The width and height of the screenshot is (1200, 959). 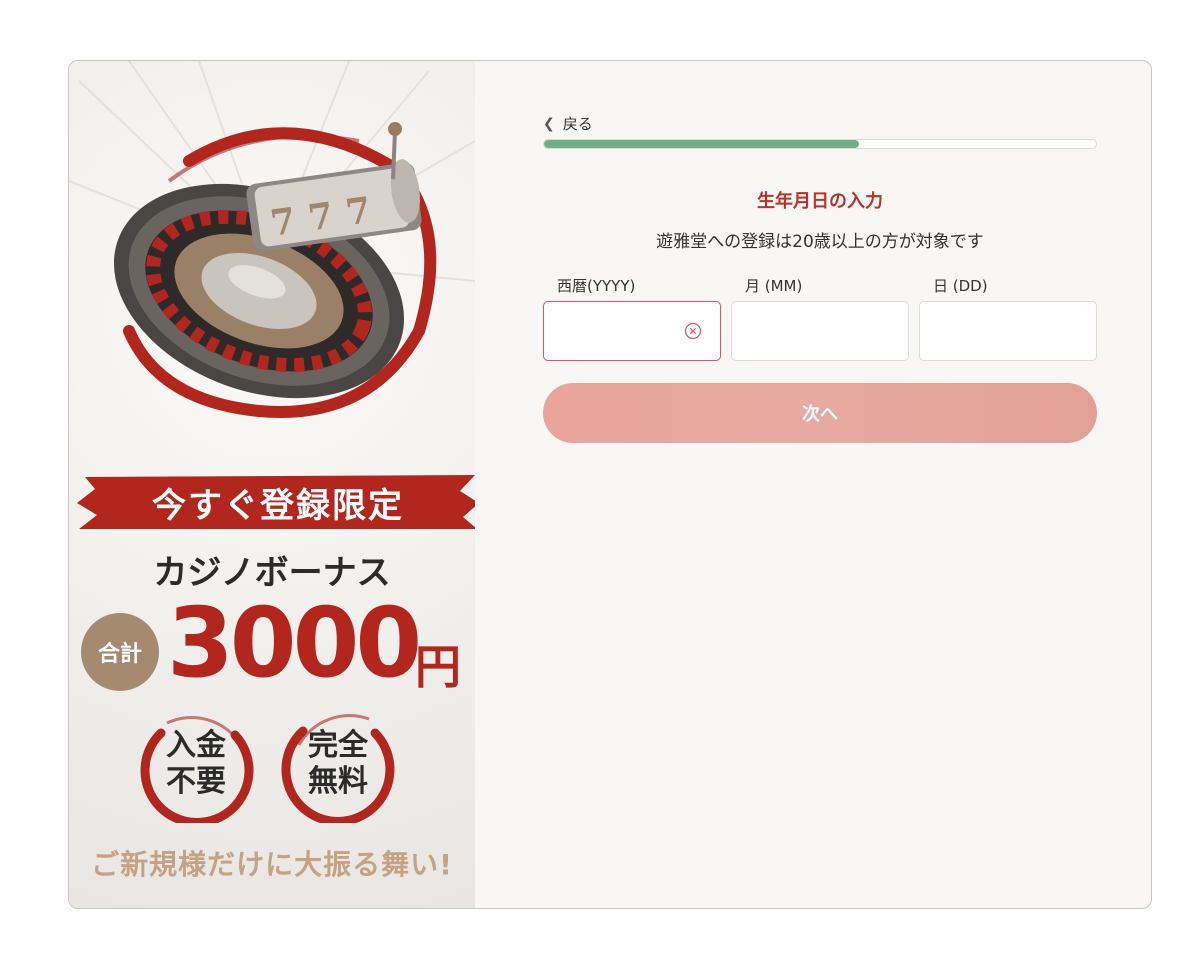 I want to click on limited-banner: 今すぐ登録限定, so click(x=275, y=502).